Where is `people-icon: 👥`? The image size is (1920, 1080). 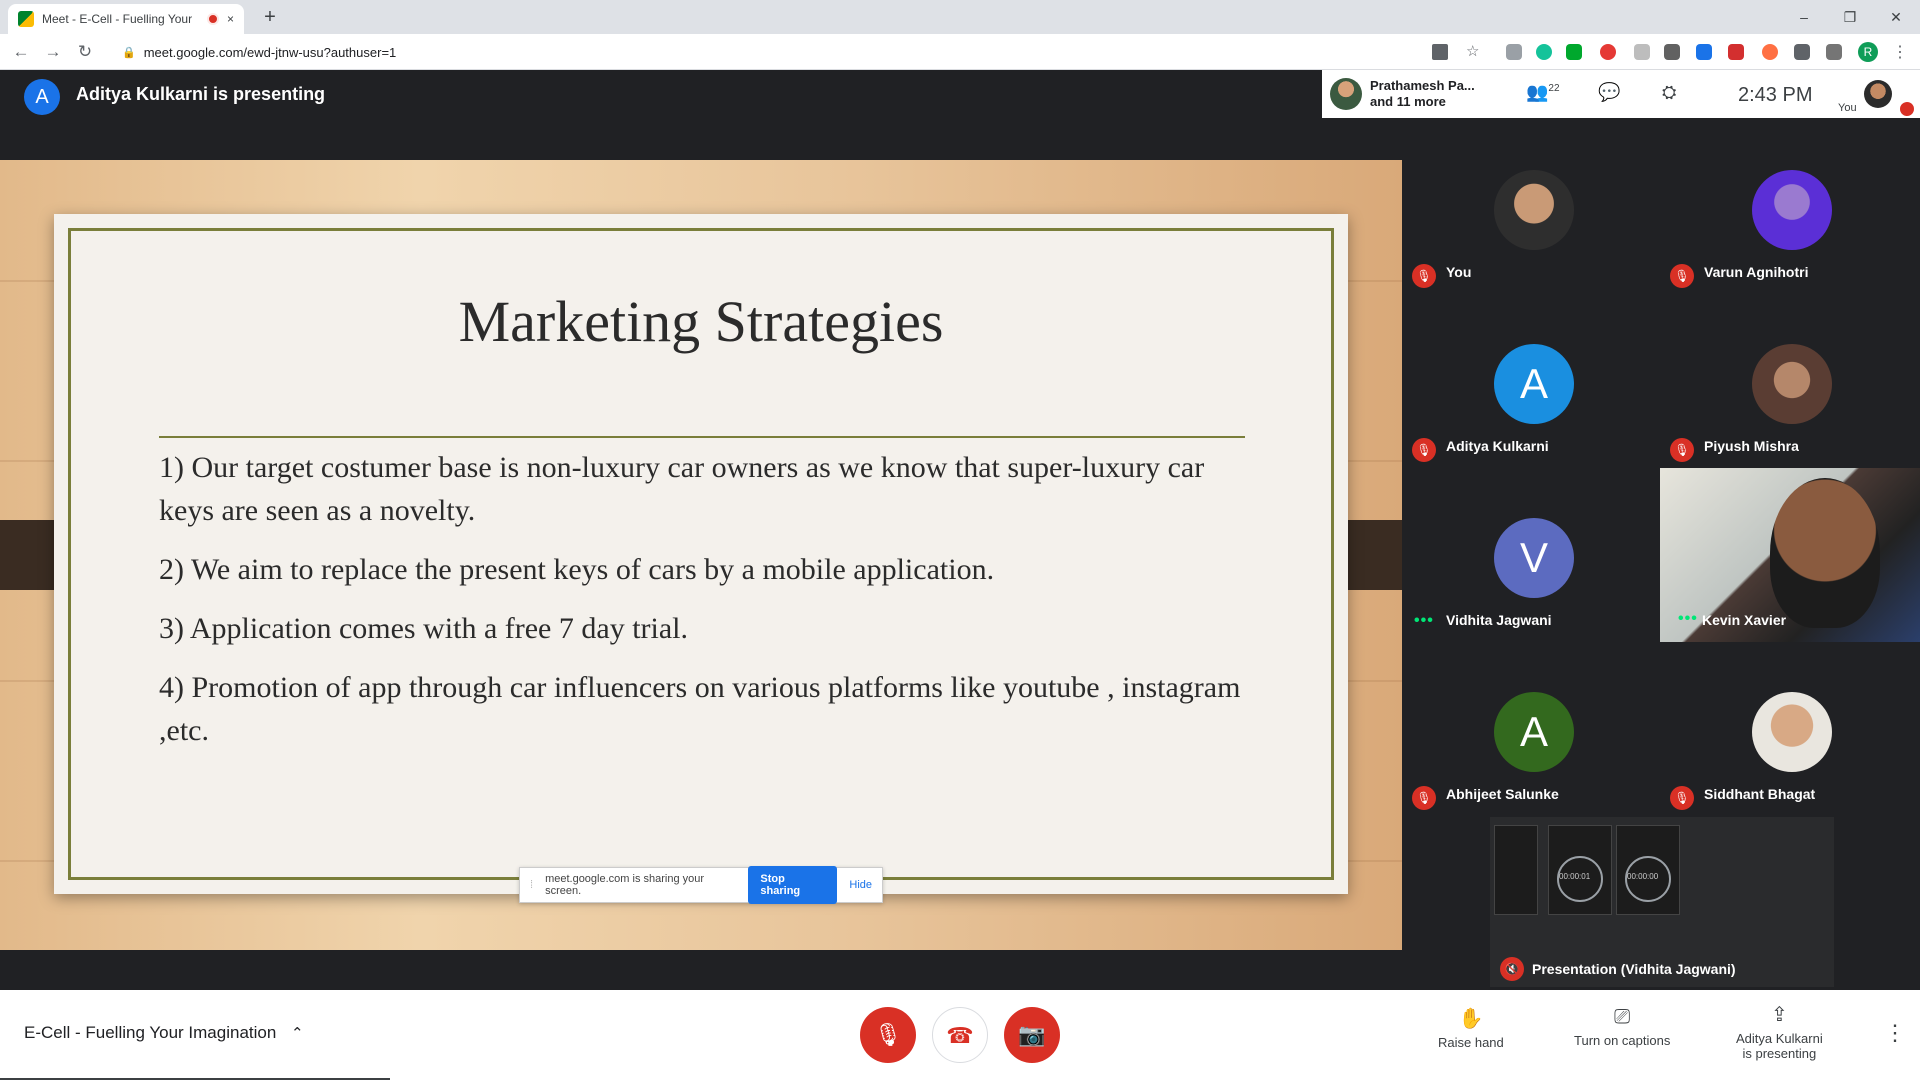 people-icon: 👥 is located at coordinates (1537, 92).